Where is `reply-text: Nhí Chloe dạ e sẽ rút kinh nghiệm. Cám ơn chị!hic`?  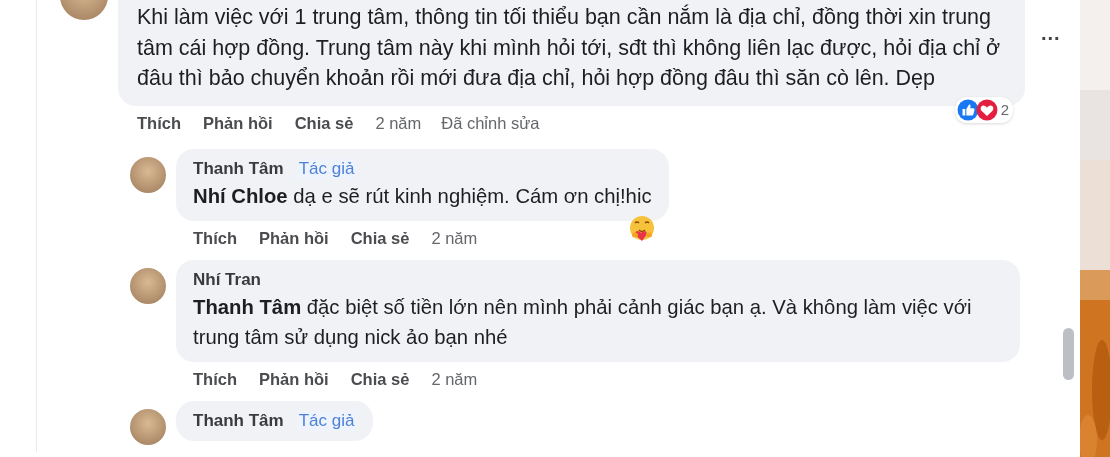 reply-text: Nhí Chloe dạ e sẽ rút kinh nghiệm. Cám ơn chị!hic is located at coordinates (422, 196).